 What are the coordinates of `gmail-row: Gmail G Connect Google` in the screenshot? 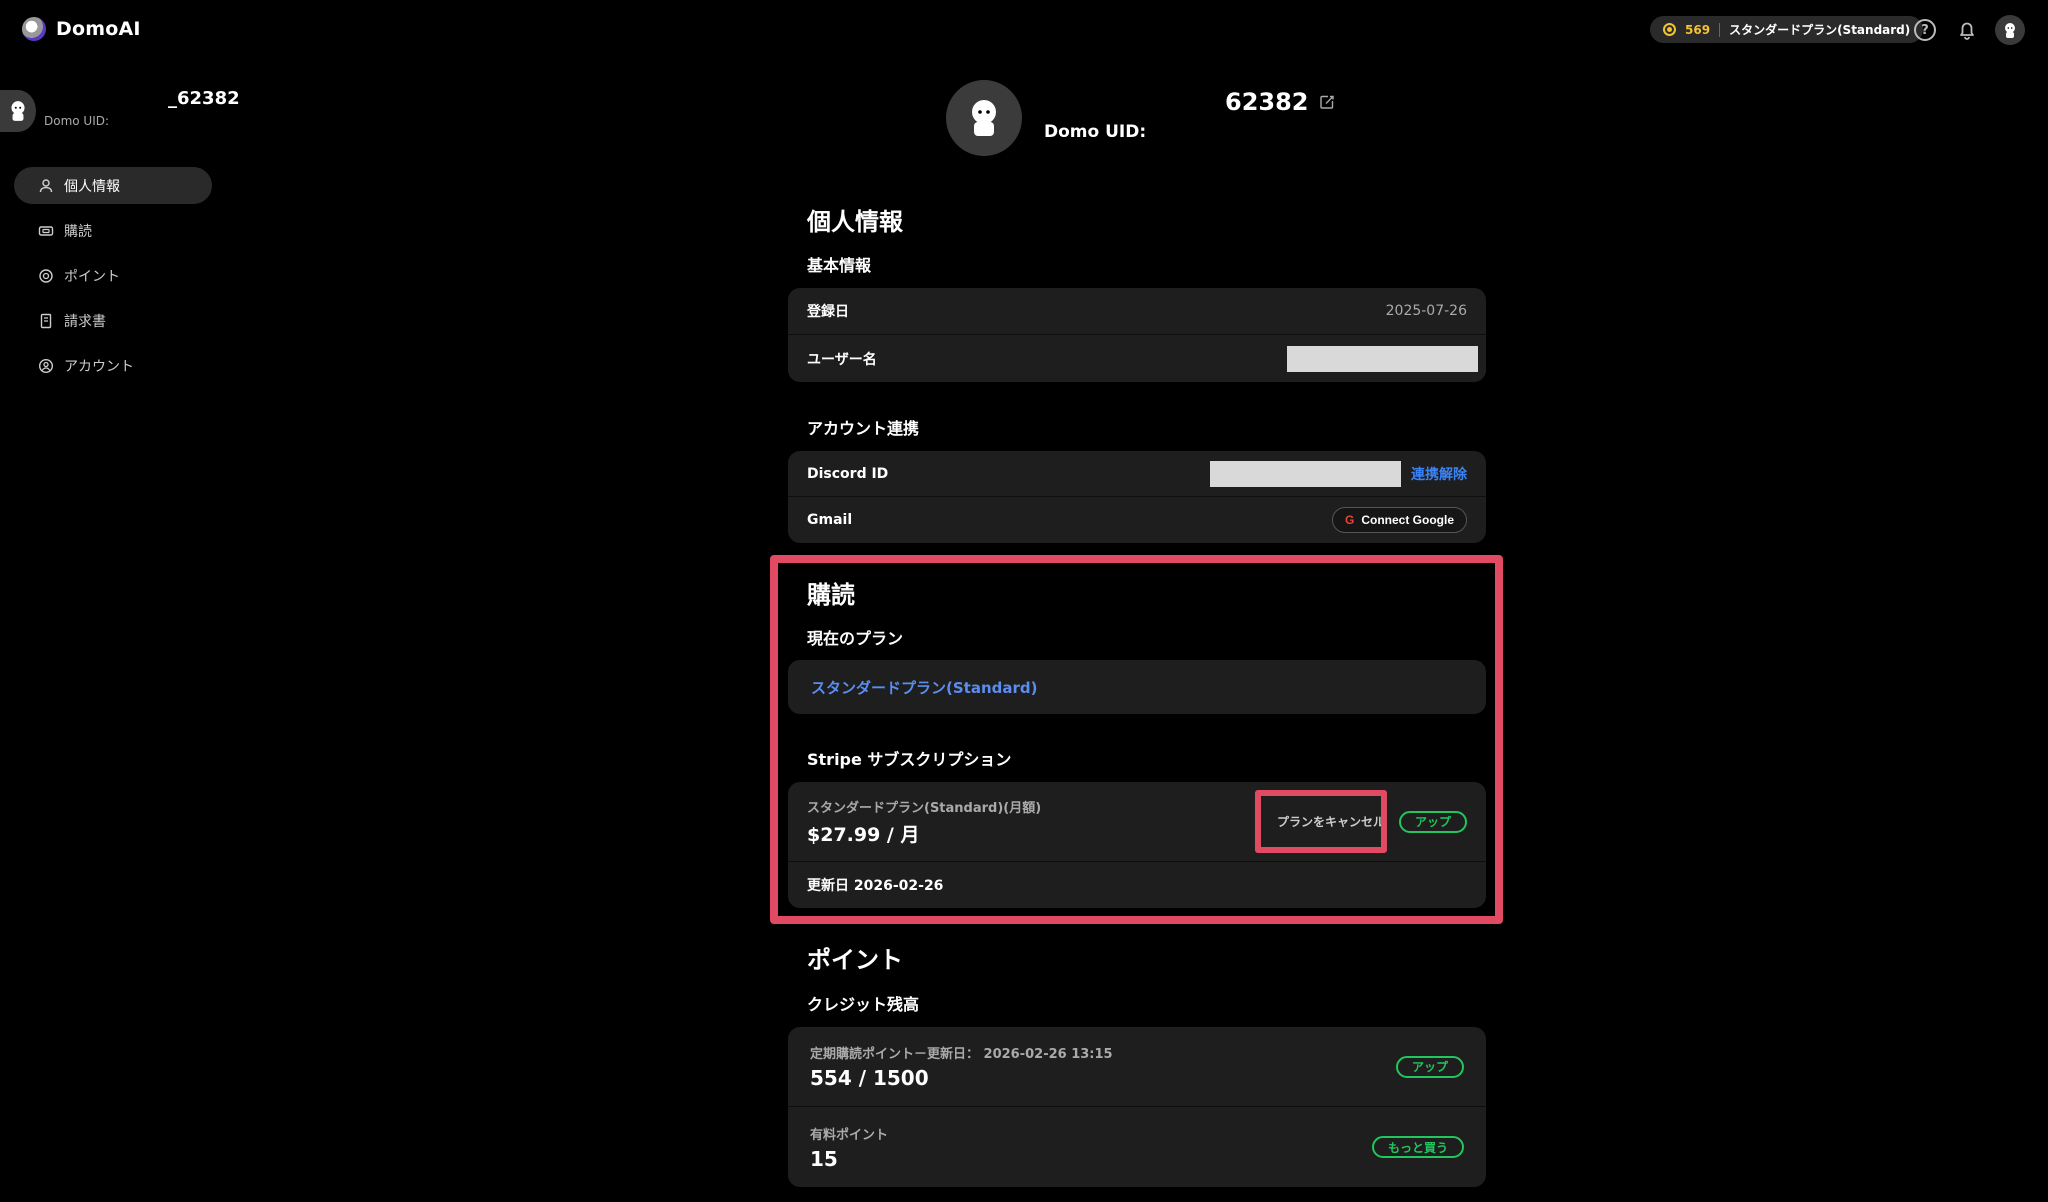 It's located at (1137, 520).